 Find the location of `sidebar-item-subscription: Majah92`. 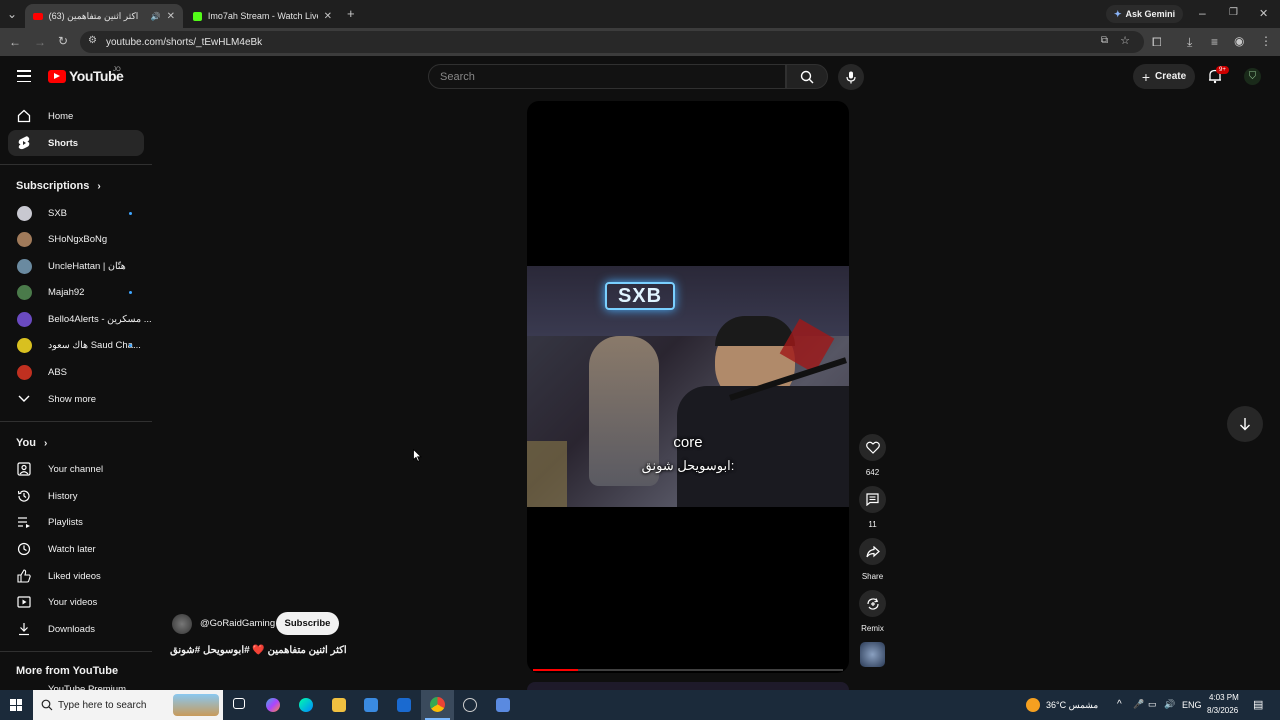

sidebar-item-subscription: Majah92 is located at coordinates (76, 292).